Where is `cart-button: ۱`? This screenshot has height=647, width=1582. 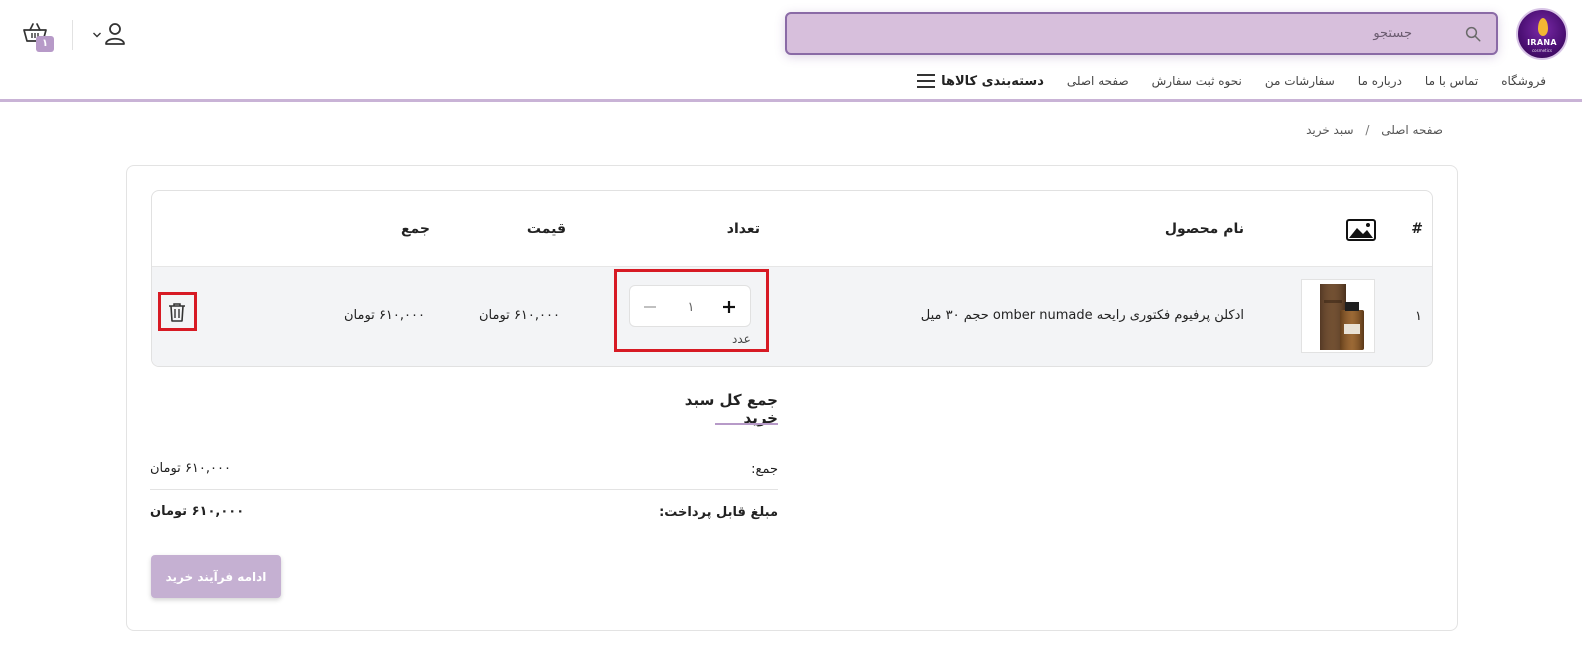 cart-button: ۱ is located at coordinates (40, 38).